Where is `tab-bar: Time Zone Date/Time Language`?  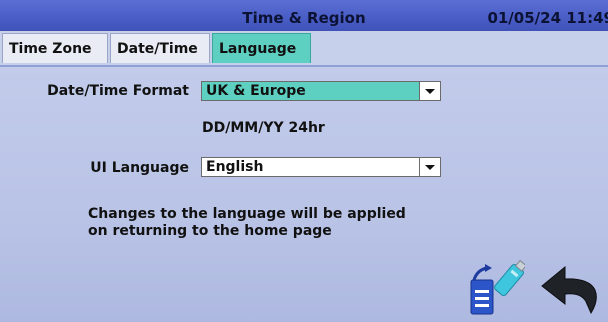 tab-bar: Time Zone Date/Time Language is located at coordinates (304, 49).